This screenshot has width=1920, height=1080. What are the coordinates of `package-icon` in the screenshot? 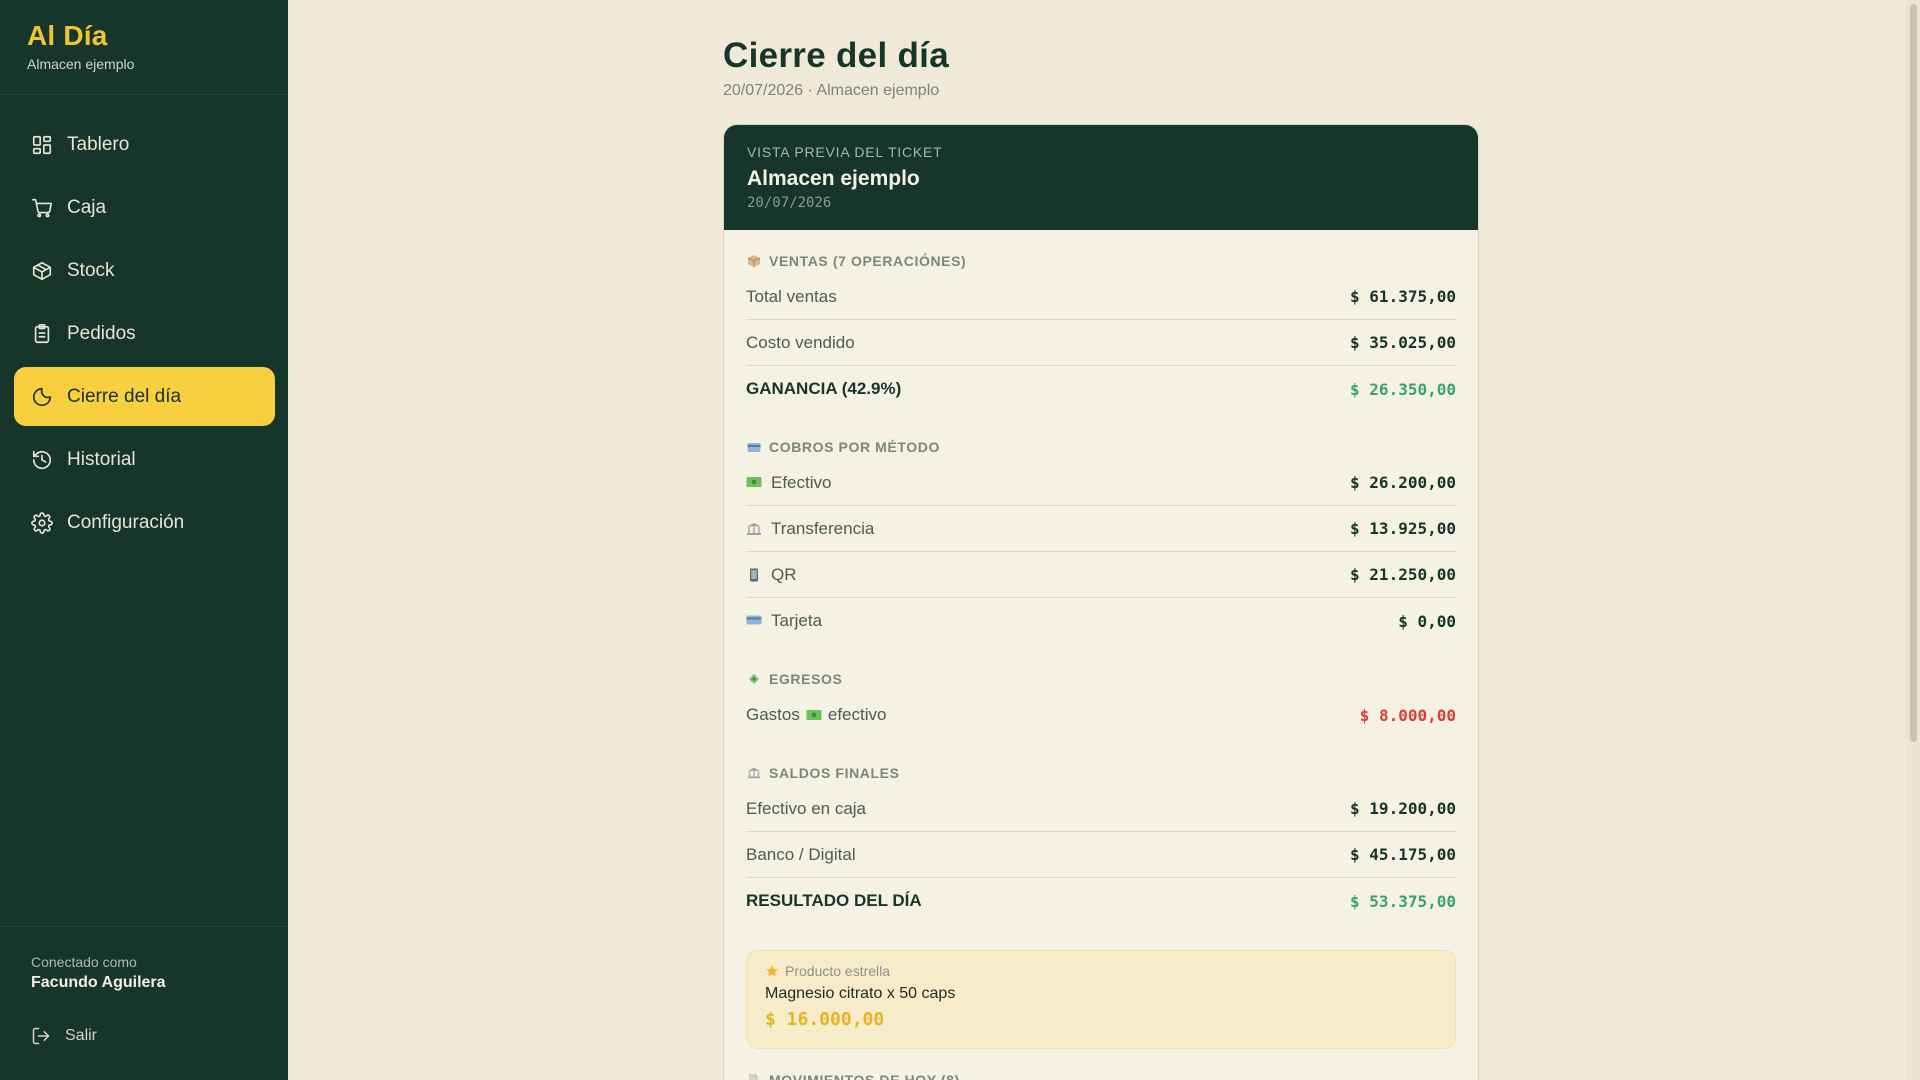 It's located at (753, 260).